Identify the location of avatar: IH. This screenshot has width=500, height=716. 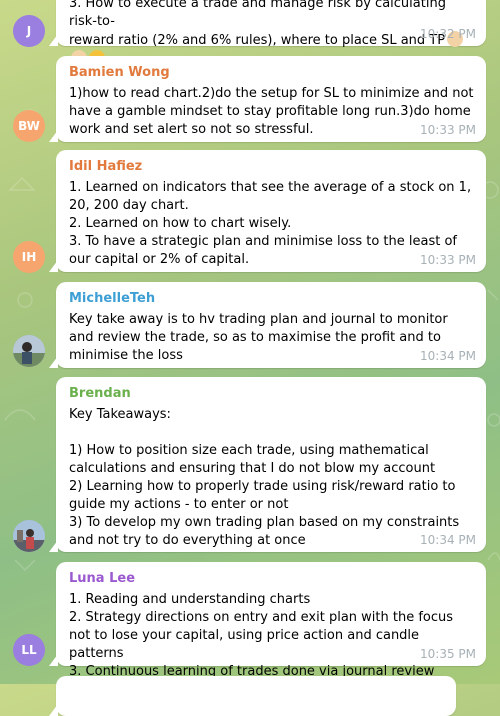
(29, 257).